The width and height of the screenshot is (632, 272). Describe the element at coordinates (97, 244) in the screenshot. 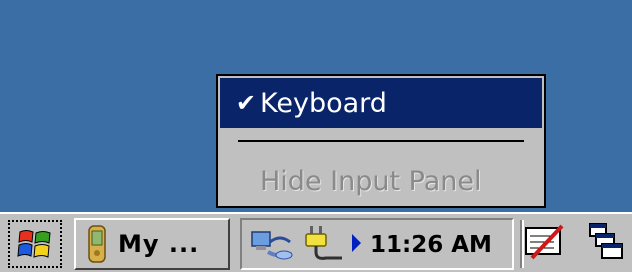

I see `pda-device-icon` at that location.